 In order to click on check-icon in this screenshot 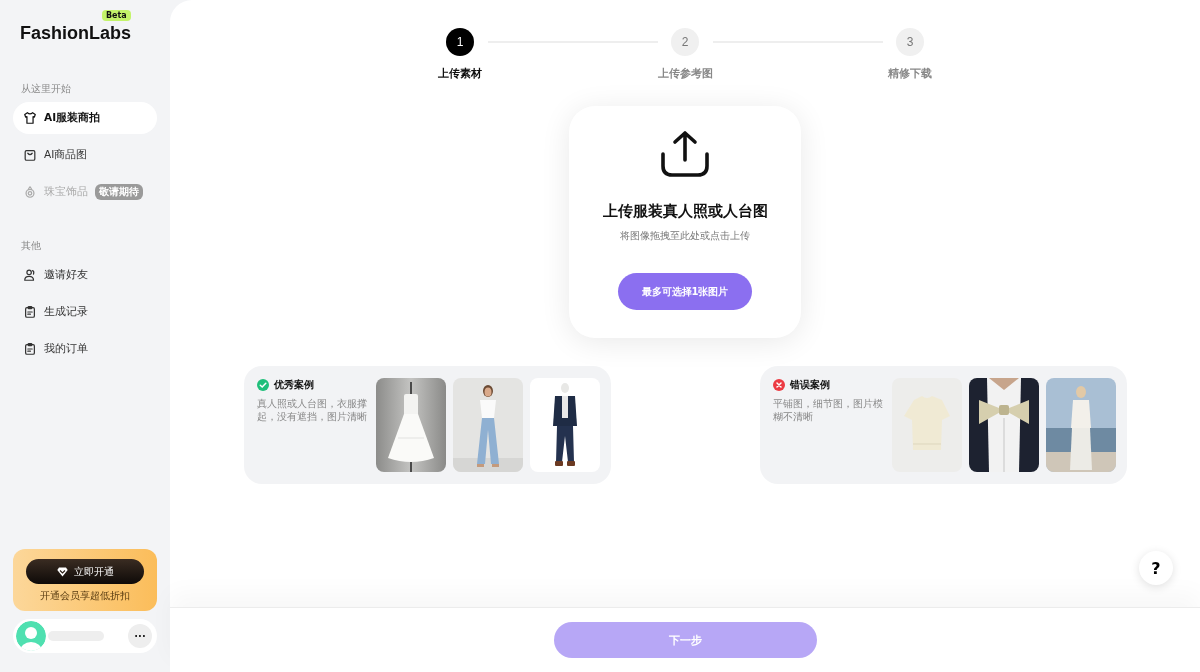, I will do `click(262, 385)`.